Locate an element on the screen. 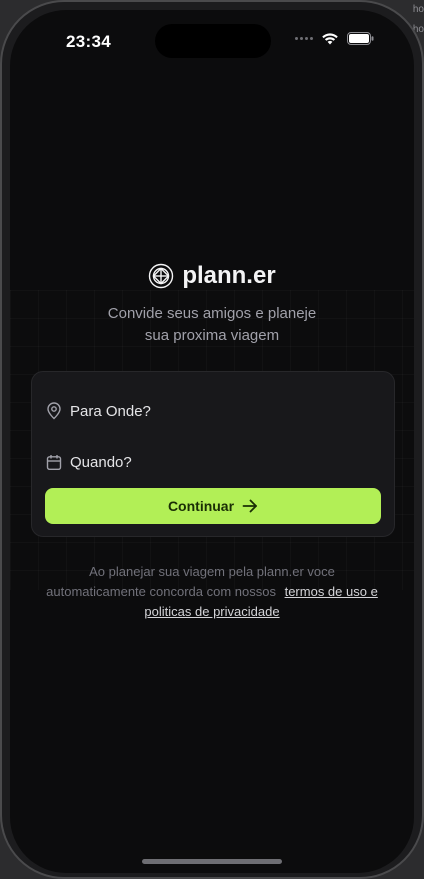  tagline-line: Convide seus amigos e planeje is located at coordinates (212, 313).